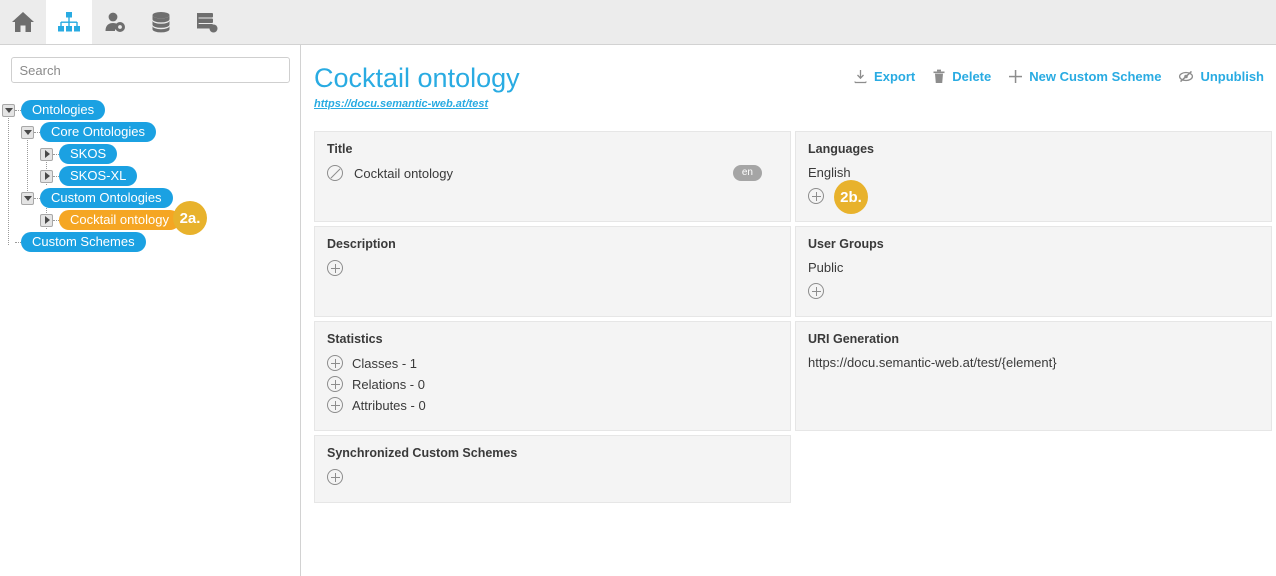  Describe the element at coordinates (1015, 76) in the screenshot. I see `plus-icon` at that location.